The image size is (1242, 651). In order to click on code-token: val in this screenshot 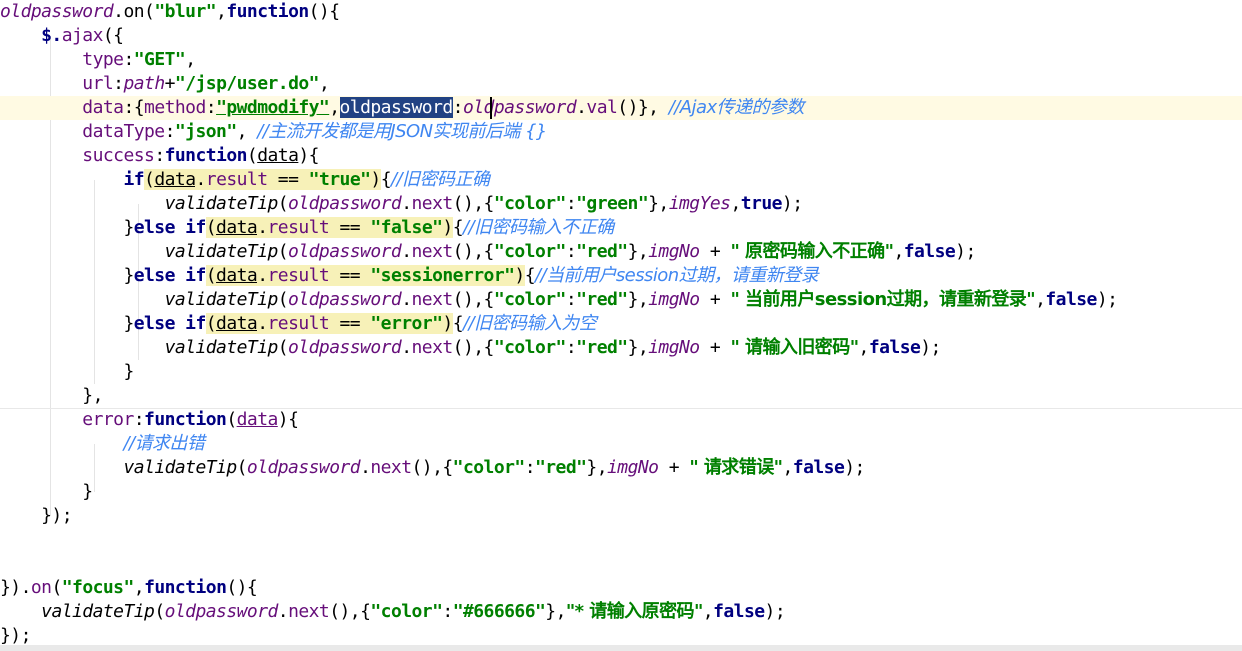, I will do `click(602, 107)`.